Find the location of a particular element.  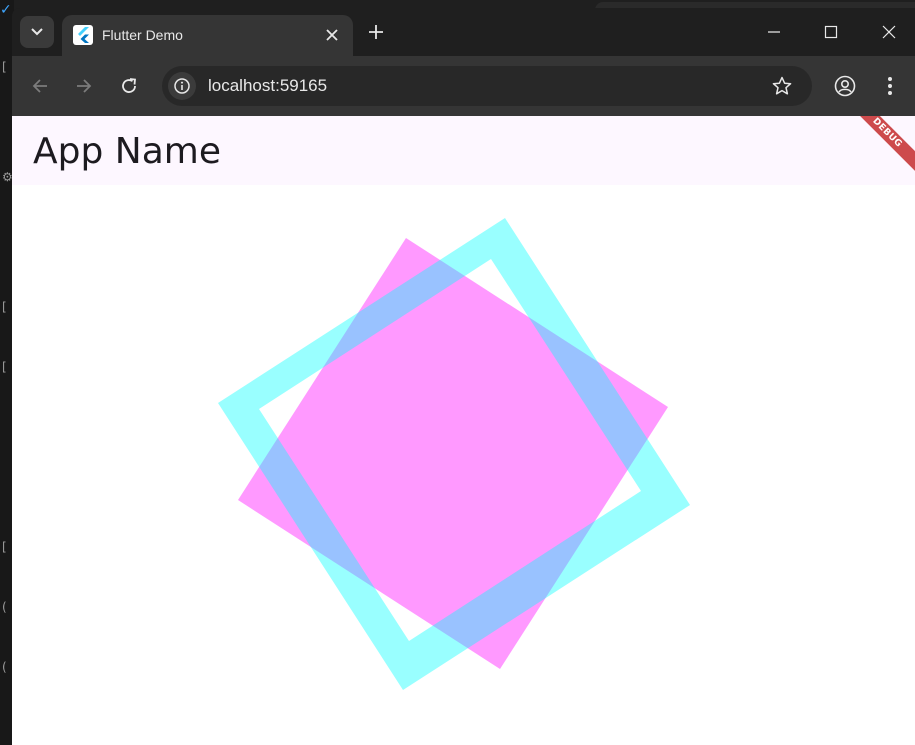

address-bar: localhost:59165 is located at coordinates (487, 86).